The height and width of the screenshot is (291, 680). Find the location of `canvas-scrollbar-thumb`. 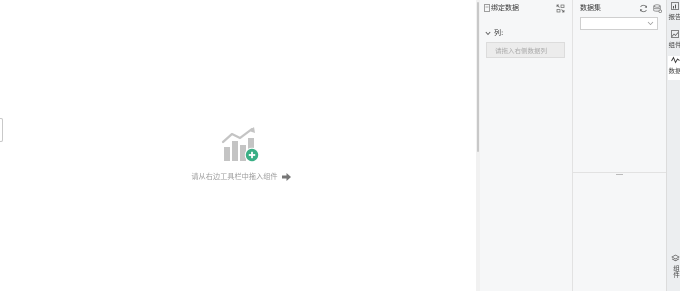

canvas-scrollbar-thumb is located at coordinates (478, 77).